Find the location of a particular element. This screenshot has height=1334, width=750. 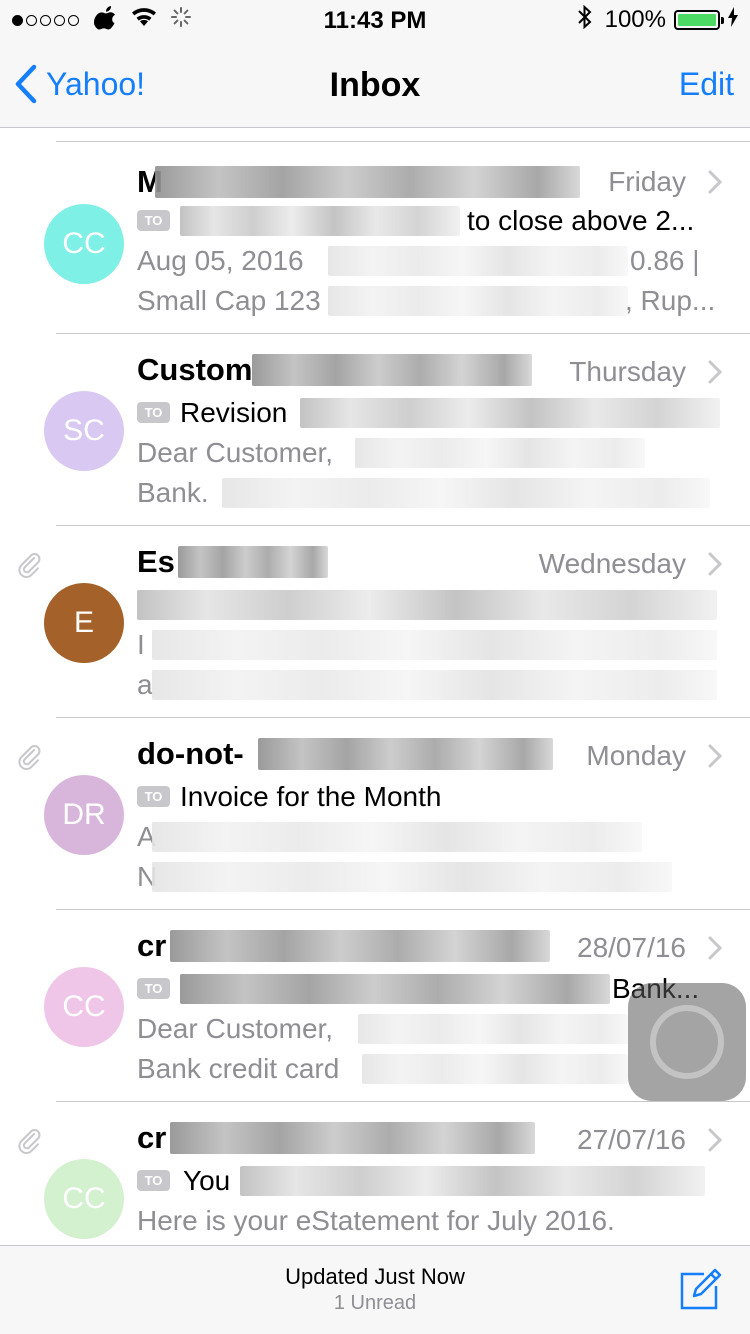

page-title: Inbox is located at coordinates (375, 85).